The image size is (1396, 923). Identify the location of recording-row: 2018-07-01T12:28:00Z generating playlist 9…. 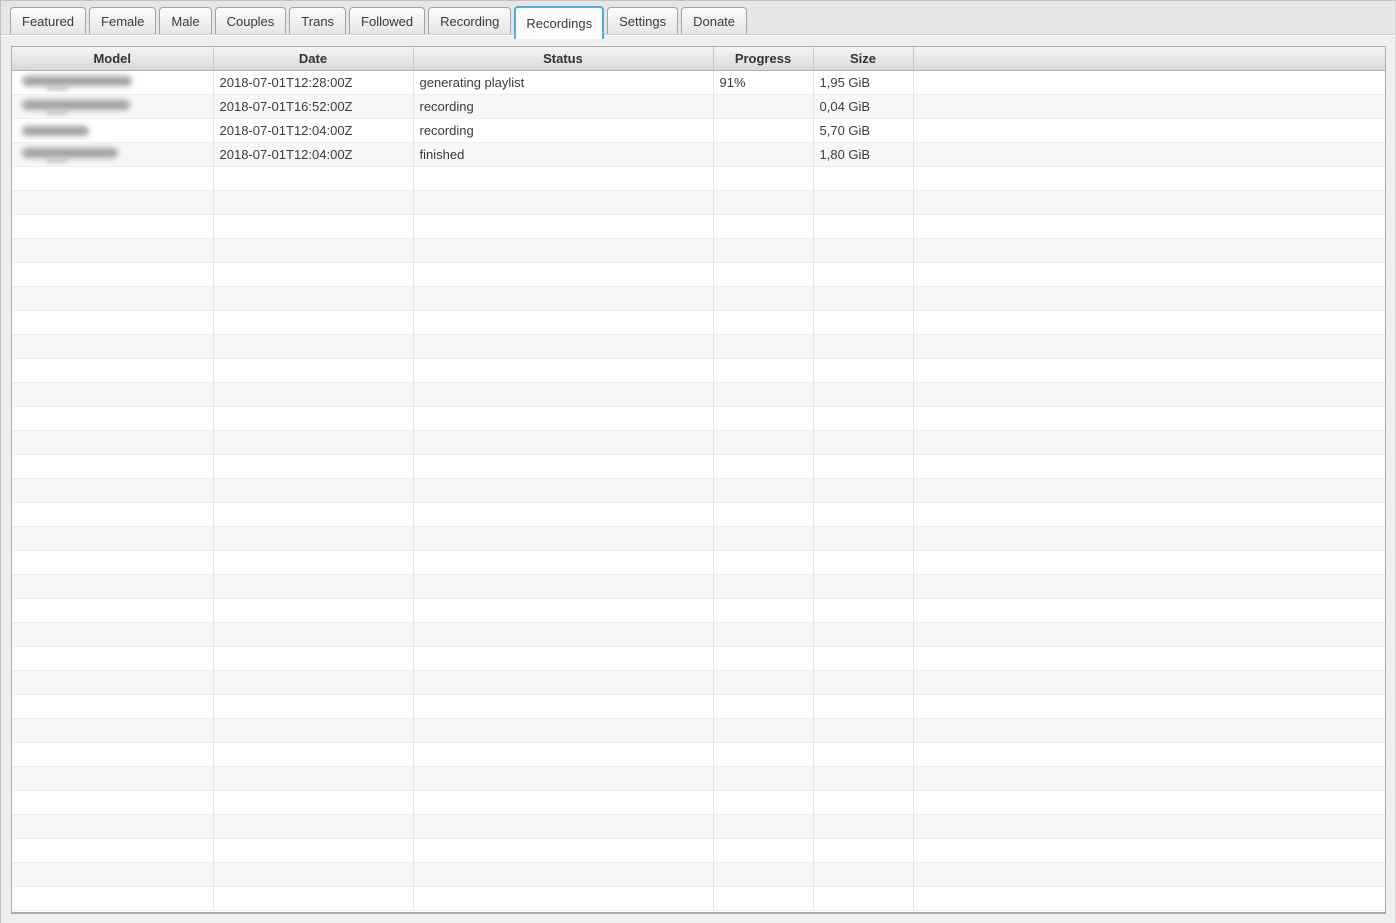
(698, 82).